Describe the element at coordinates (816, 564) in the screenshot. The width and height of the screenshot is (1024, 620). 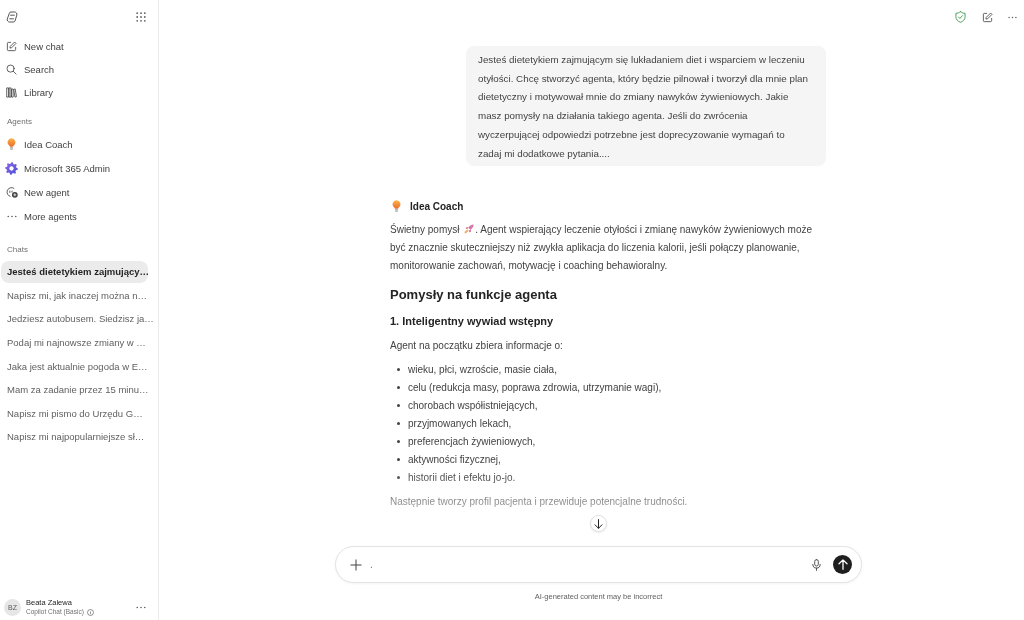
I see `microphone-icon` at that location.